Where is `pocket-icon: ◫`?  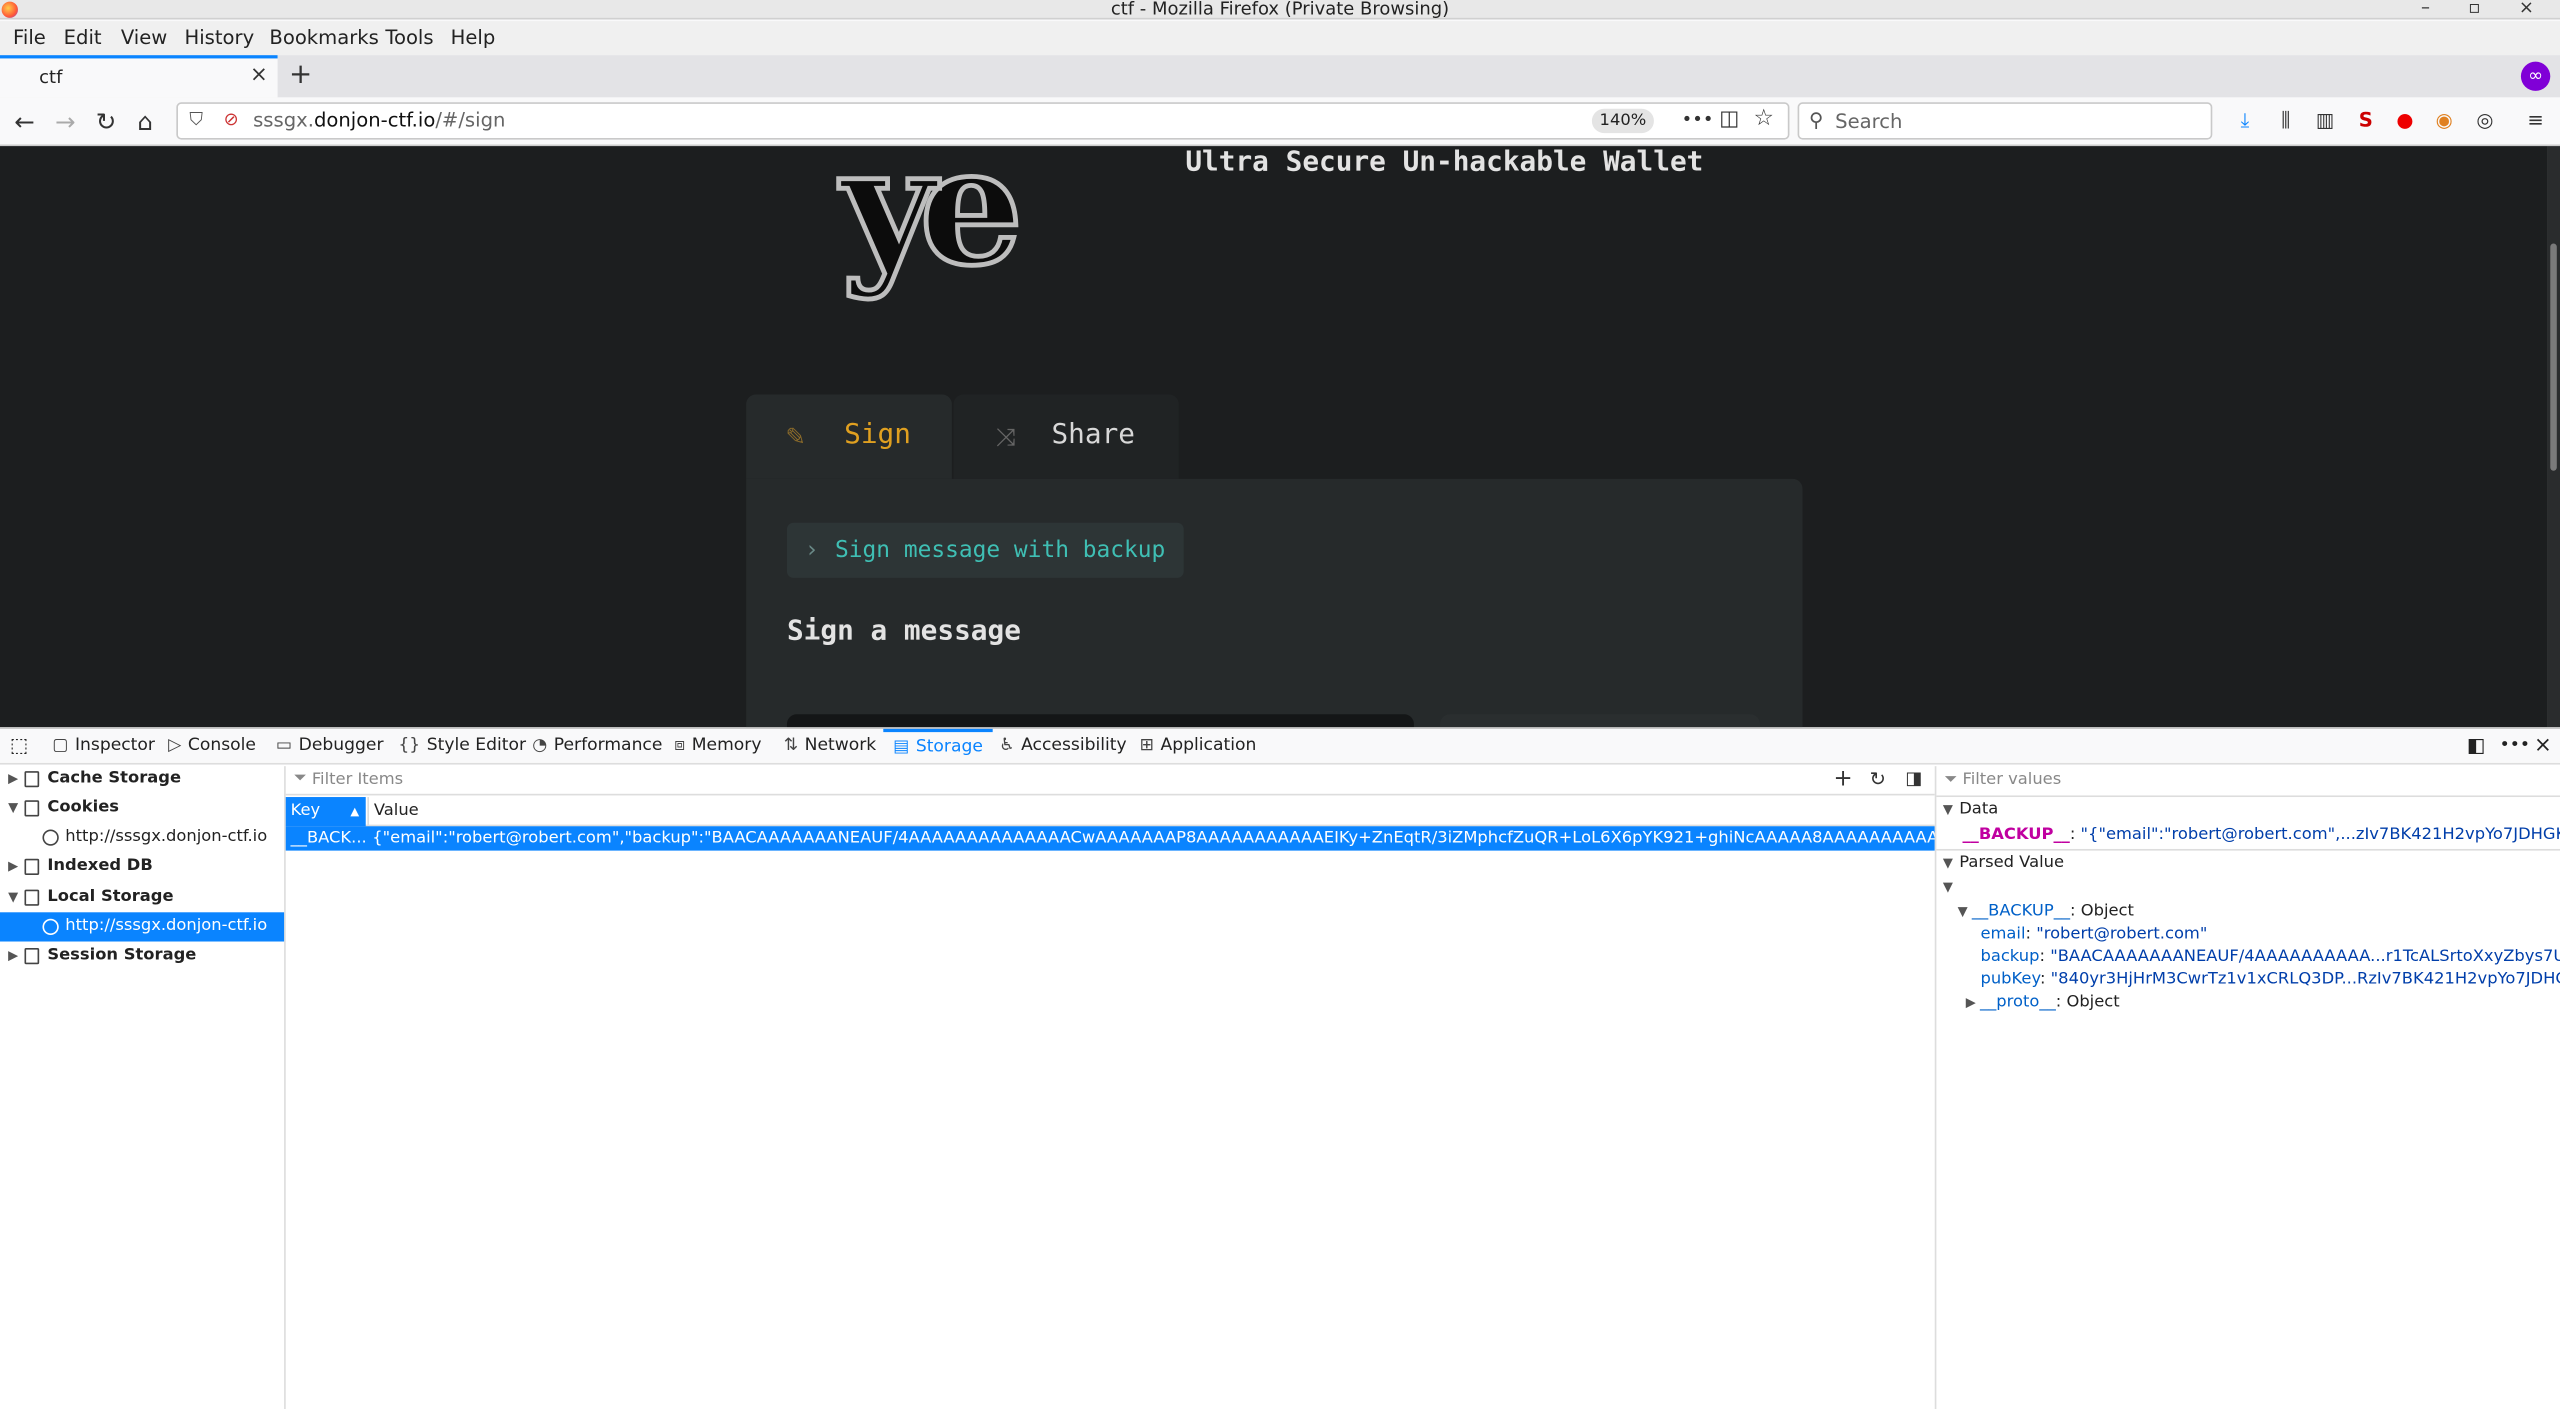 pocket-icon: ◫ is located at coordinates (1729, 119).